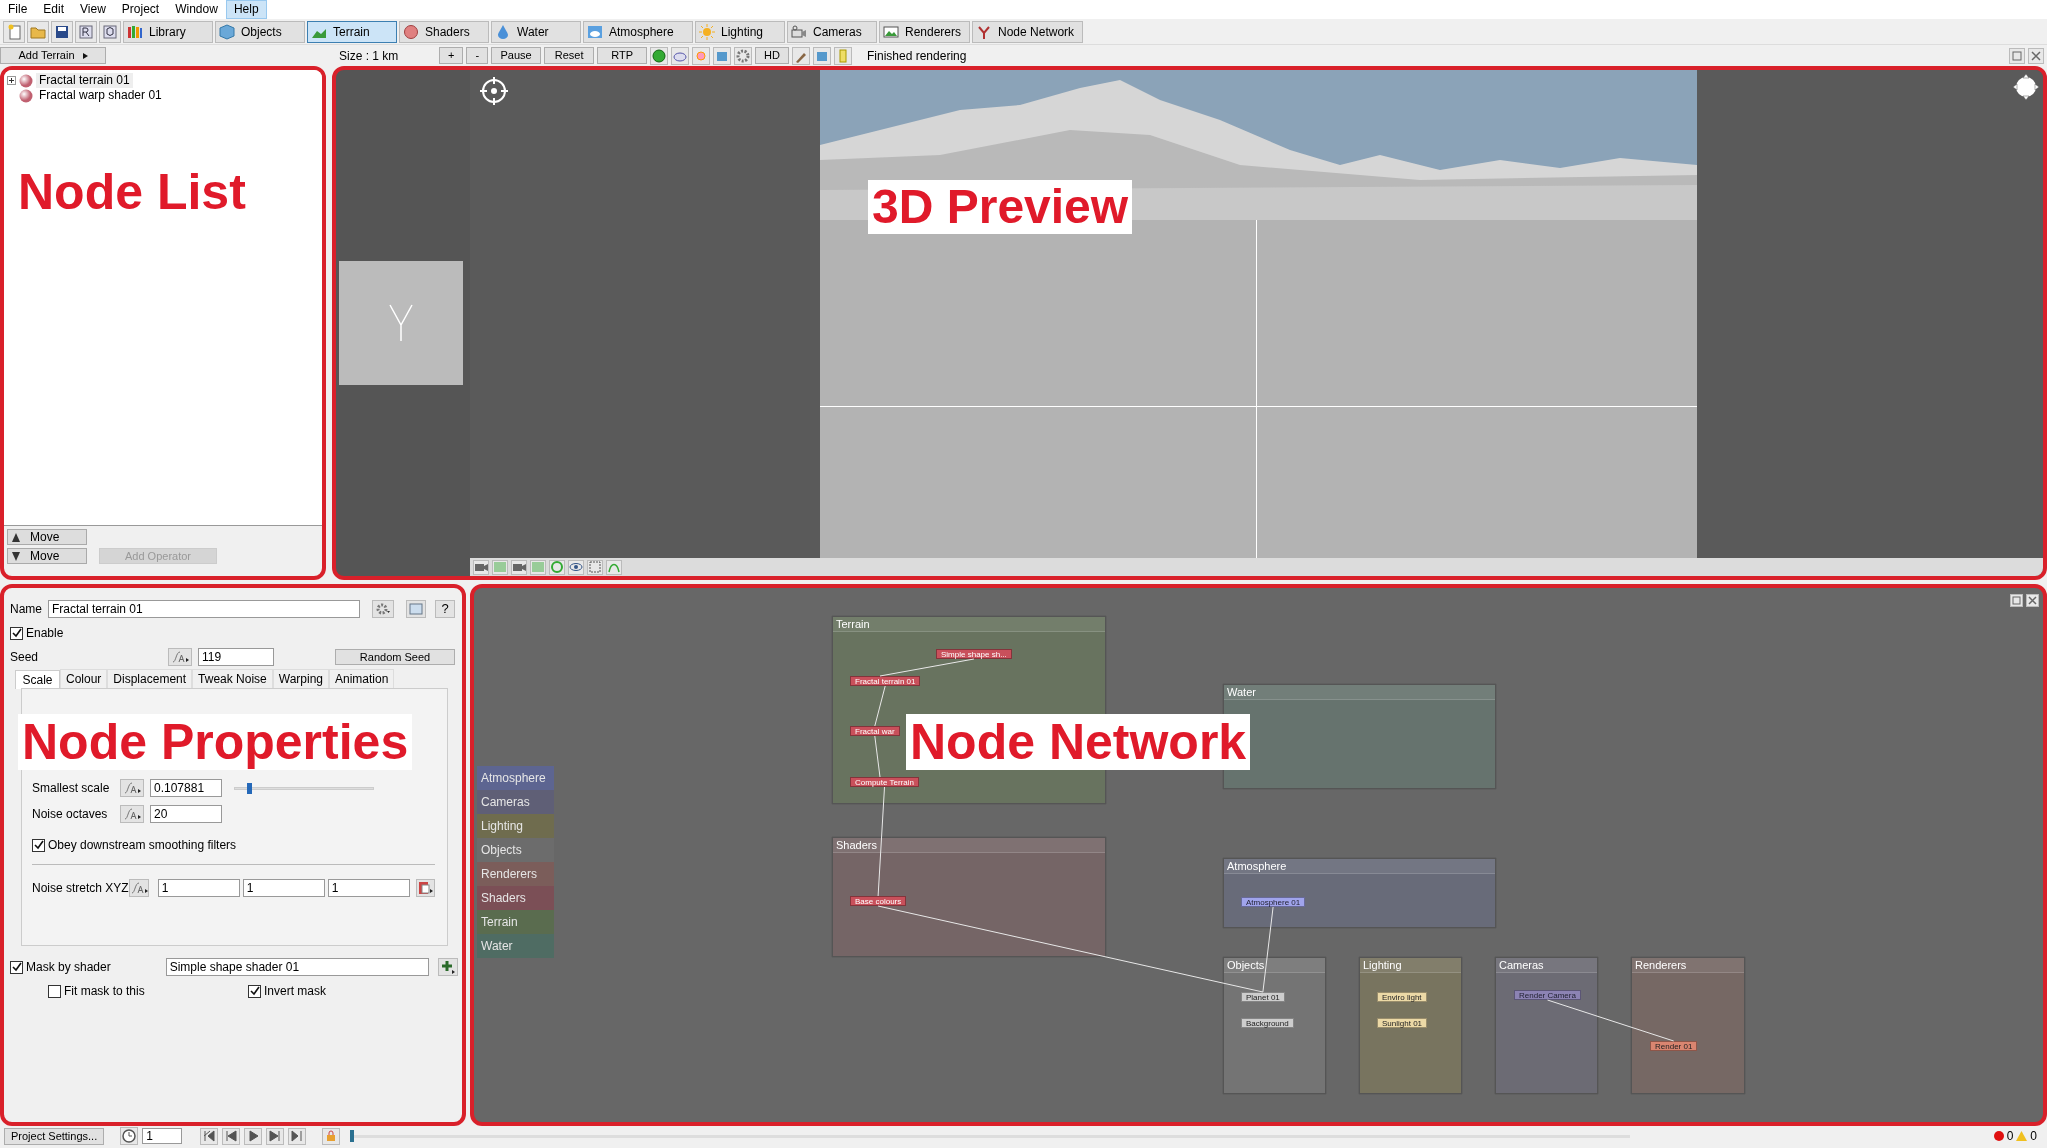 The width and height of the screenshot is (2047, 1148). What do you see at coordinates (832, 32) in the screenshot?
I see `toolbar-tab: Cameras` at bounding box center [832, 32].